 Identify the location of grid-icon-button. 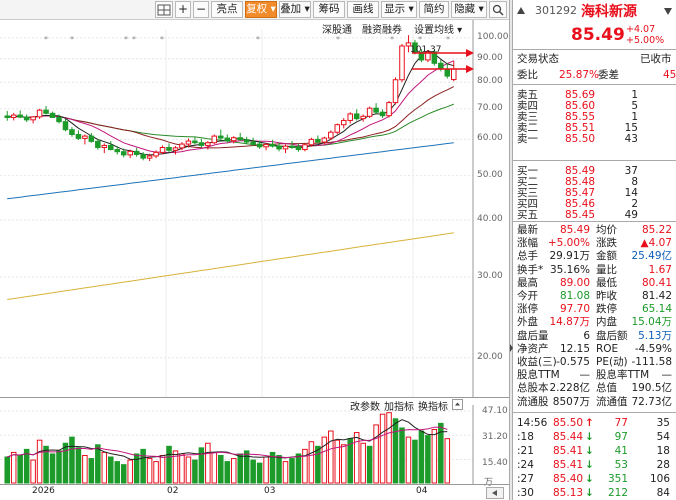
(164, 9).